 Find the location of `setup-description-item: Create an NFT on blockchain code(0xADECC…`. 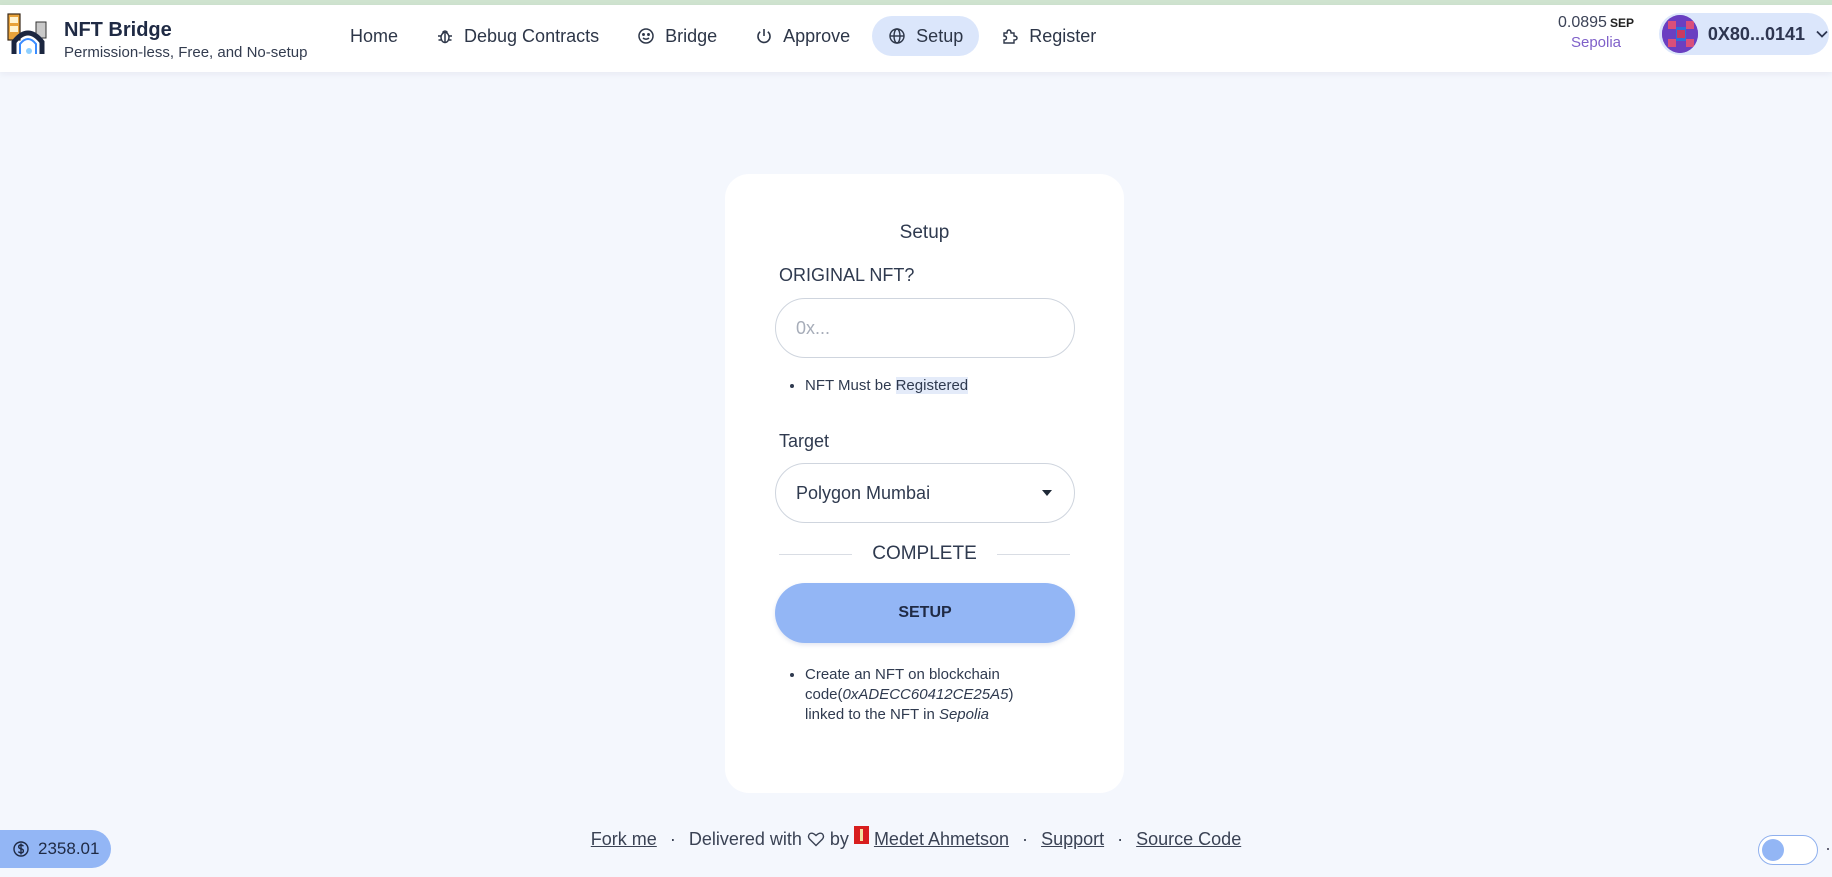

setup-description-item: Create an NFT on blockchain code(0xADECC… is located at coordinates (930, 695).